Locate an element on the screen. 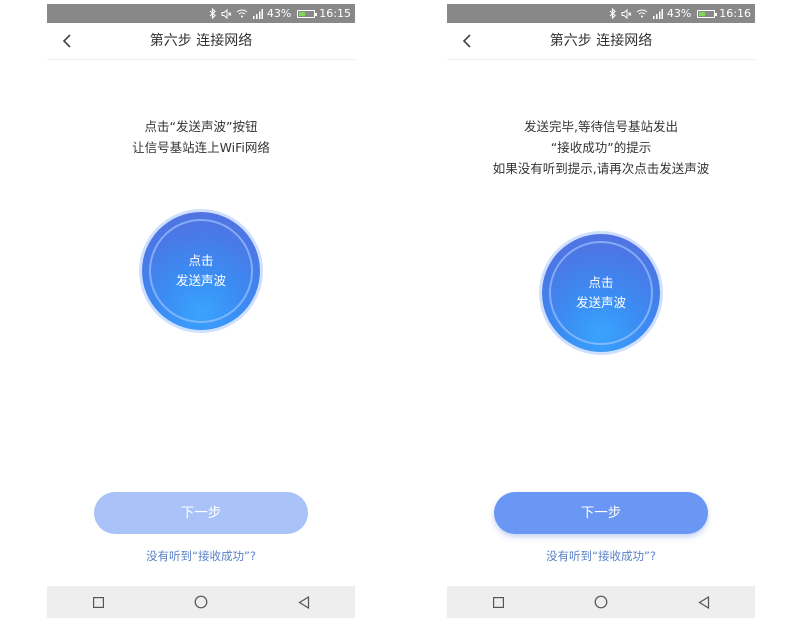  instruction-text: 点击“发送声波”按钮 让信号基站连上WiFi网络 is located at coordinates (201, 137).